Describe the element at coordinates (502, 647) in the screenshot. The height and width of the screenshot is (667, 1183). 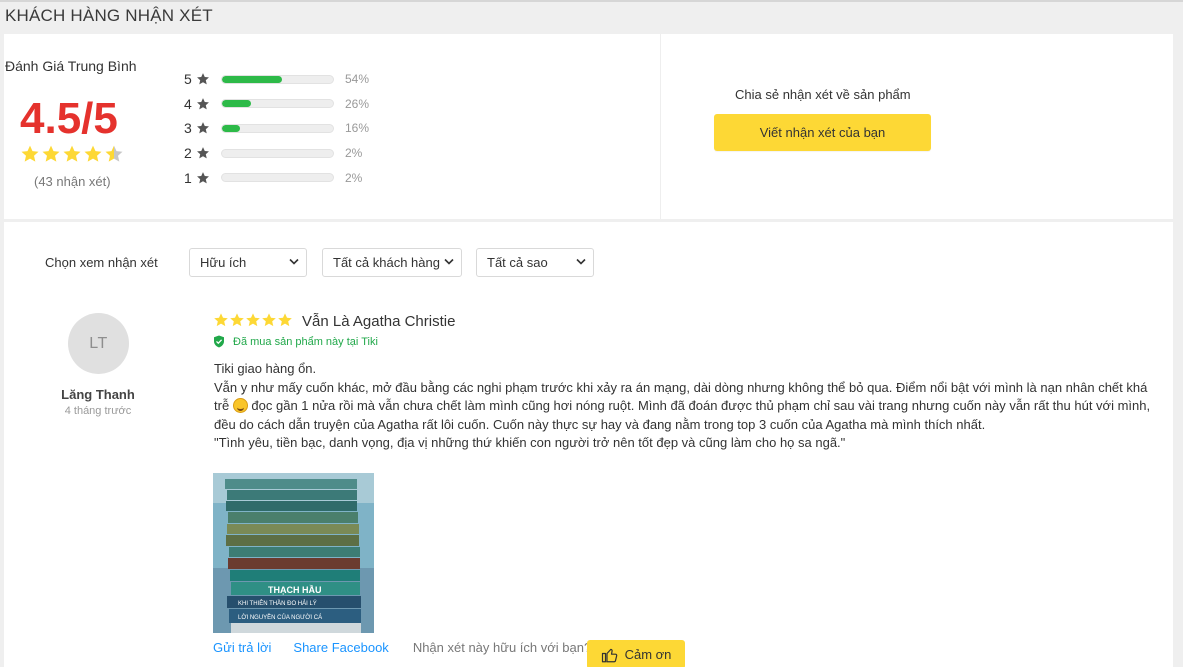
I see `helpful-question: Nhận xét này hữu ích với bạn?` at that location.